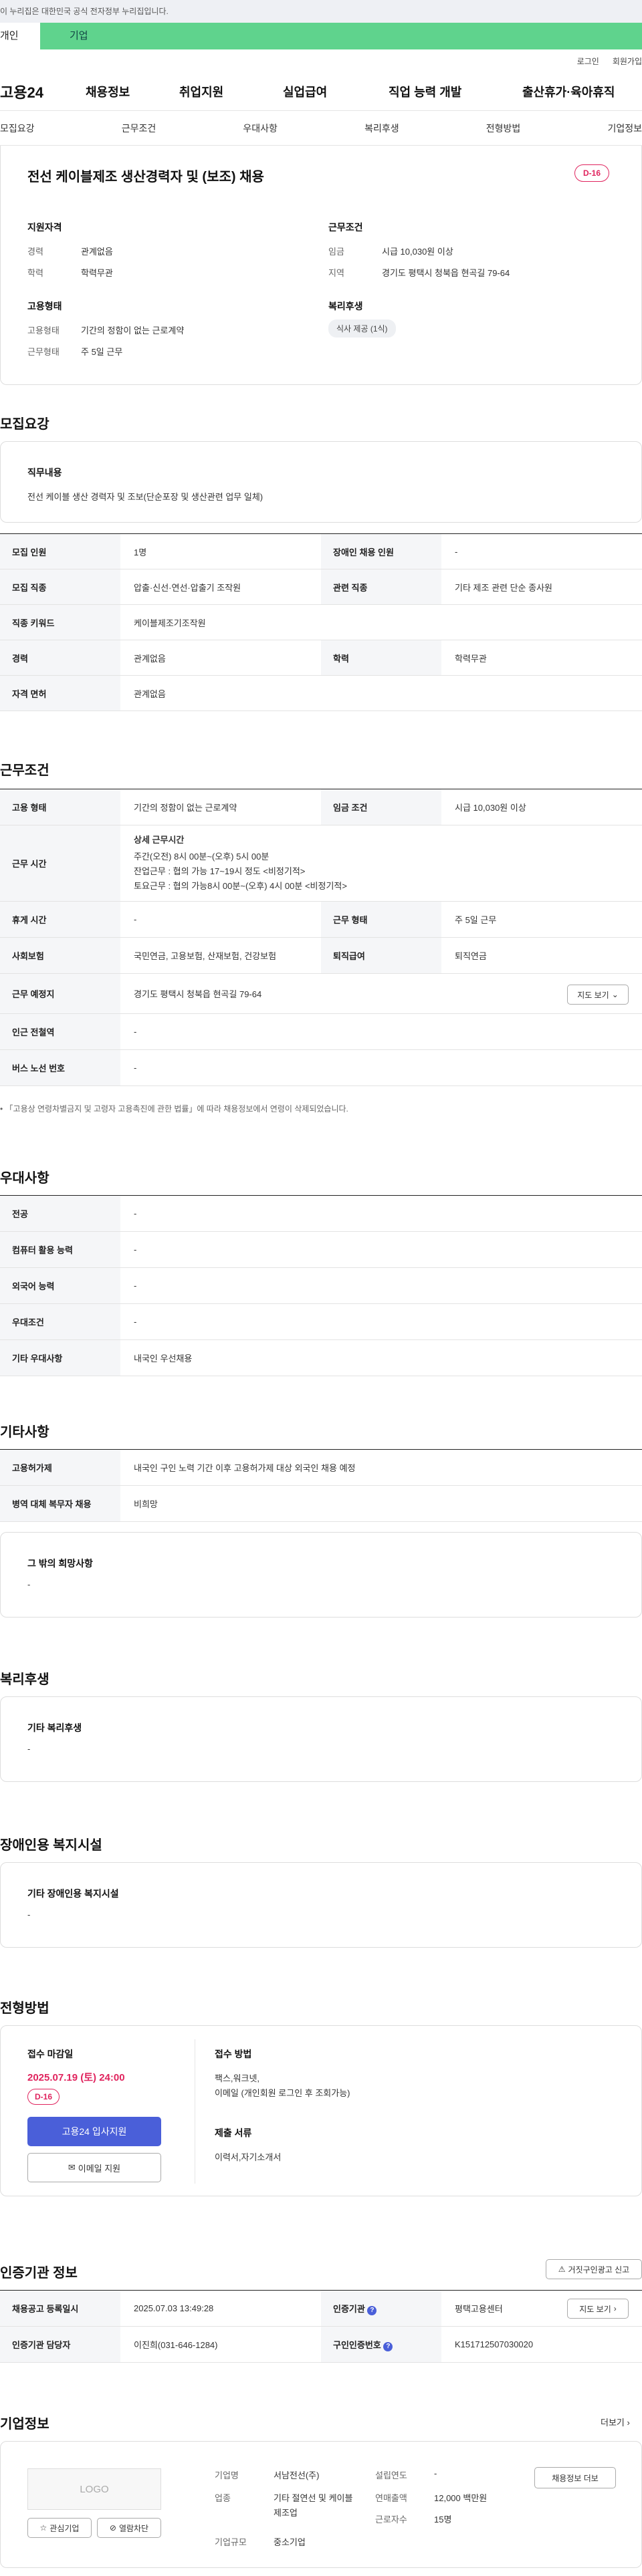 The width and height of the screenshot is (642, 2576). Describe the element at coordinates (588, 61) in the screenshot. I see `login-link: 로그인` at that location.